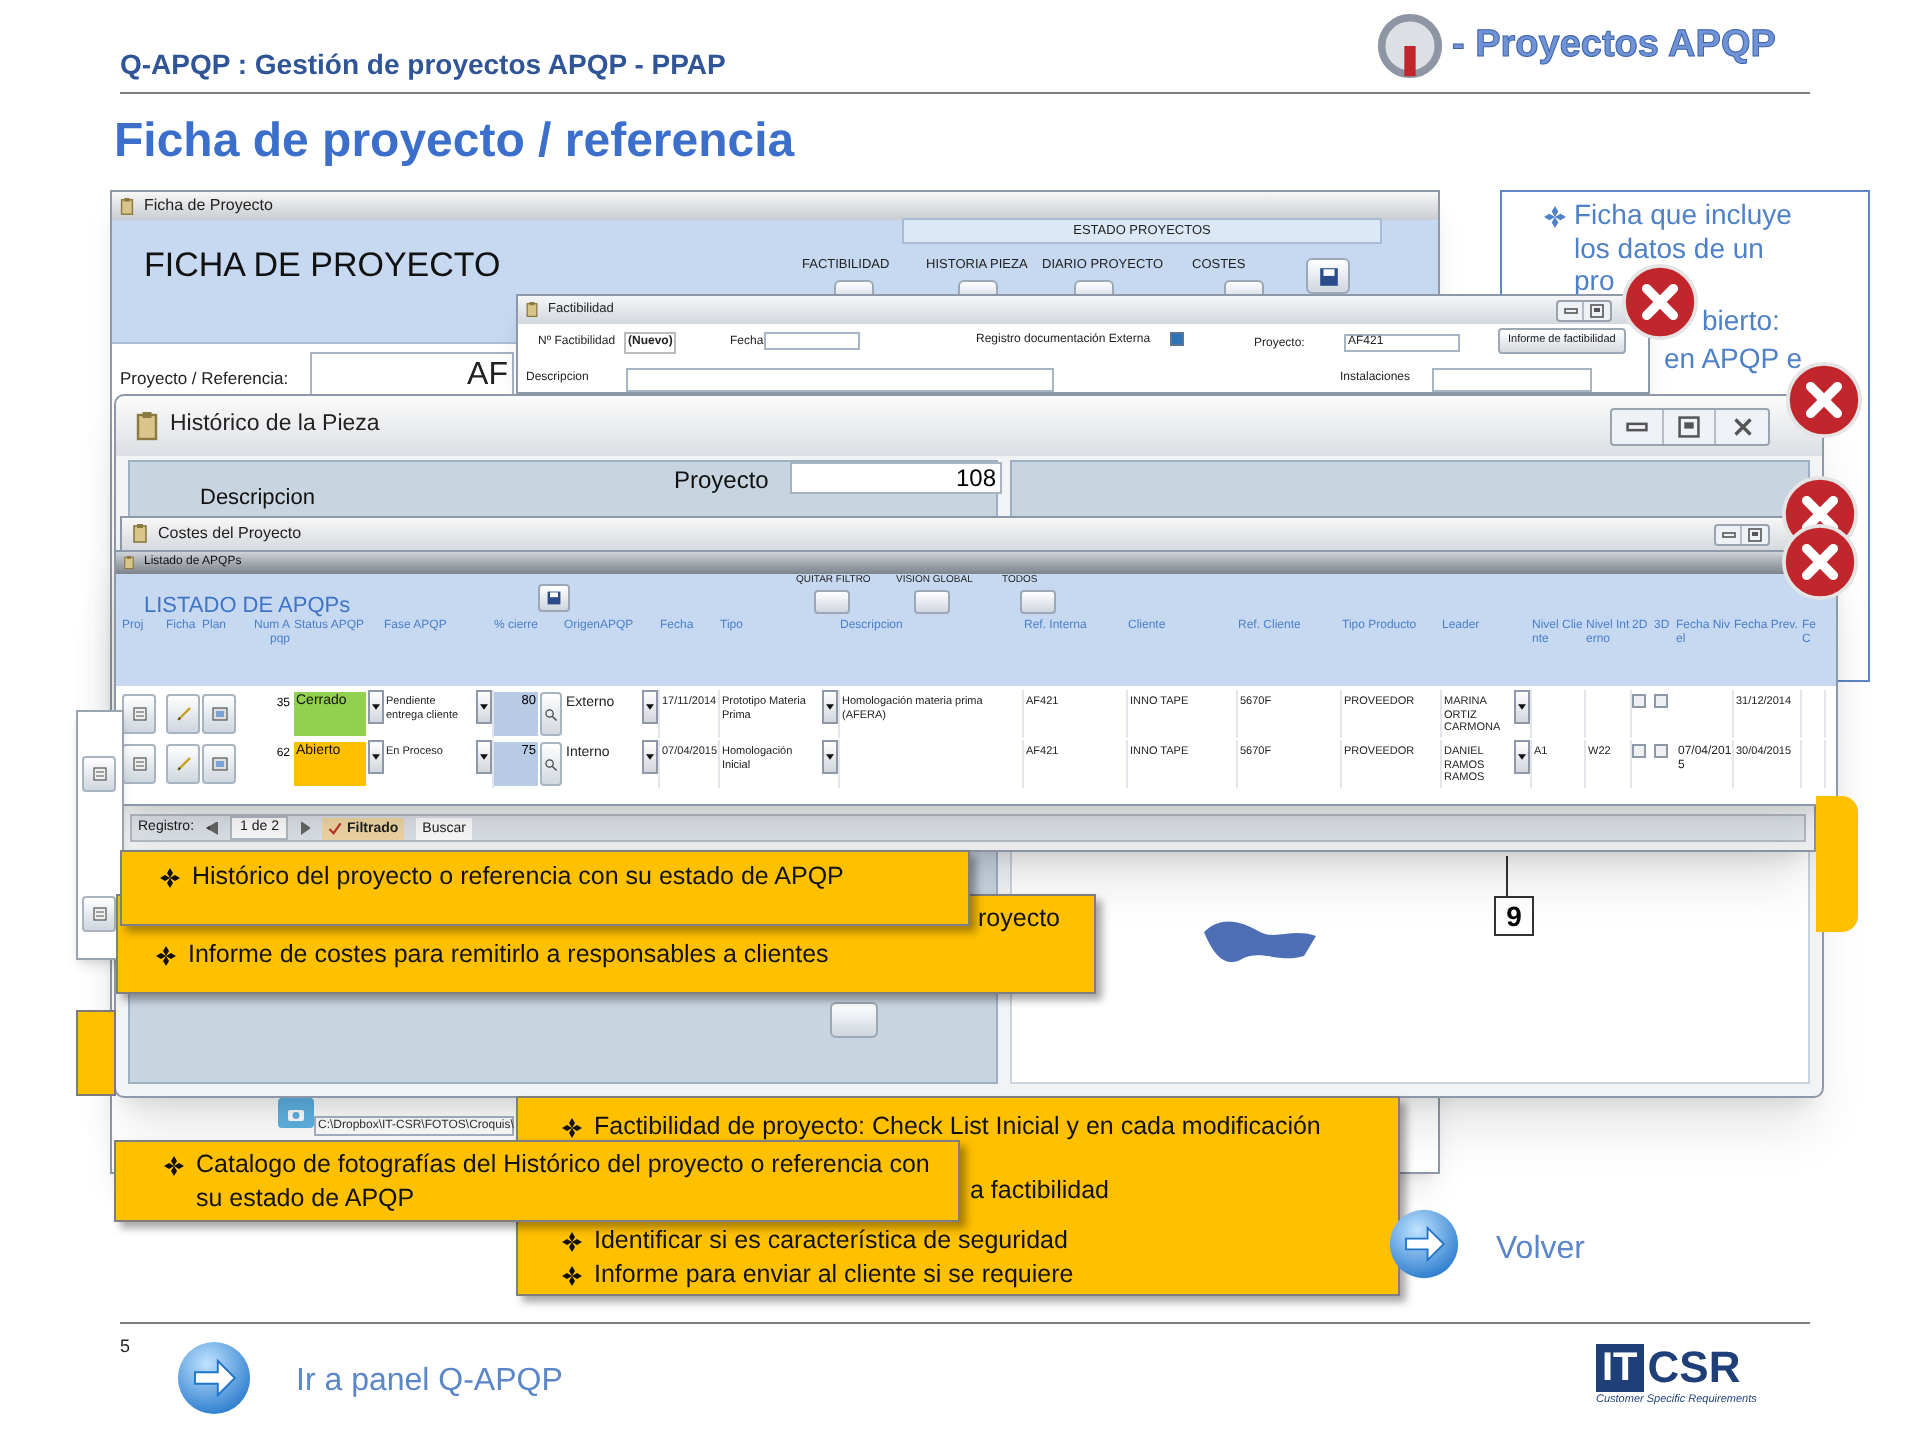 The image size is (1920, 1440). Describe the element at coordinates (212, 828) in the screenshot. I see `first-record-button` at that location.